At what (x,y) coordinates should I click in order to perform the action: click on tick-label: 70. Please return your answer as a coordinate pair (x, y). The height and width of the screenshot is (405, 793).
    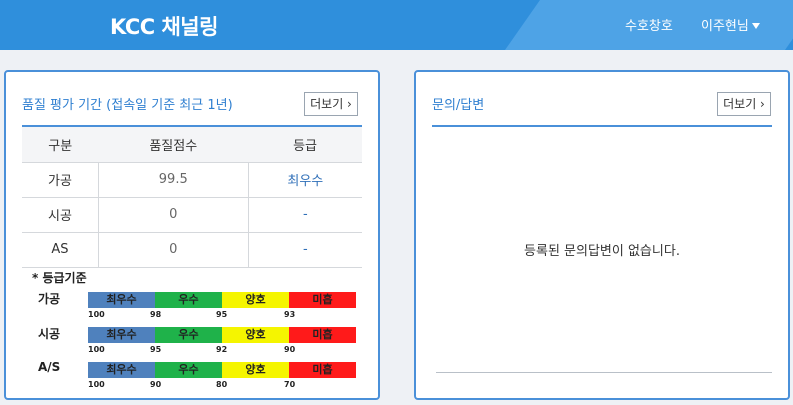
    Looking at the image, I should click on (290, 384).